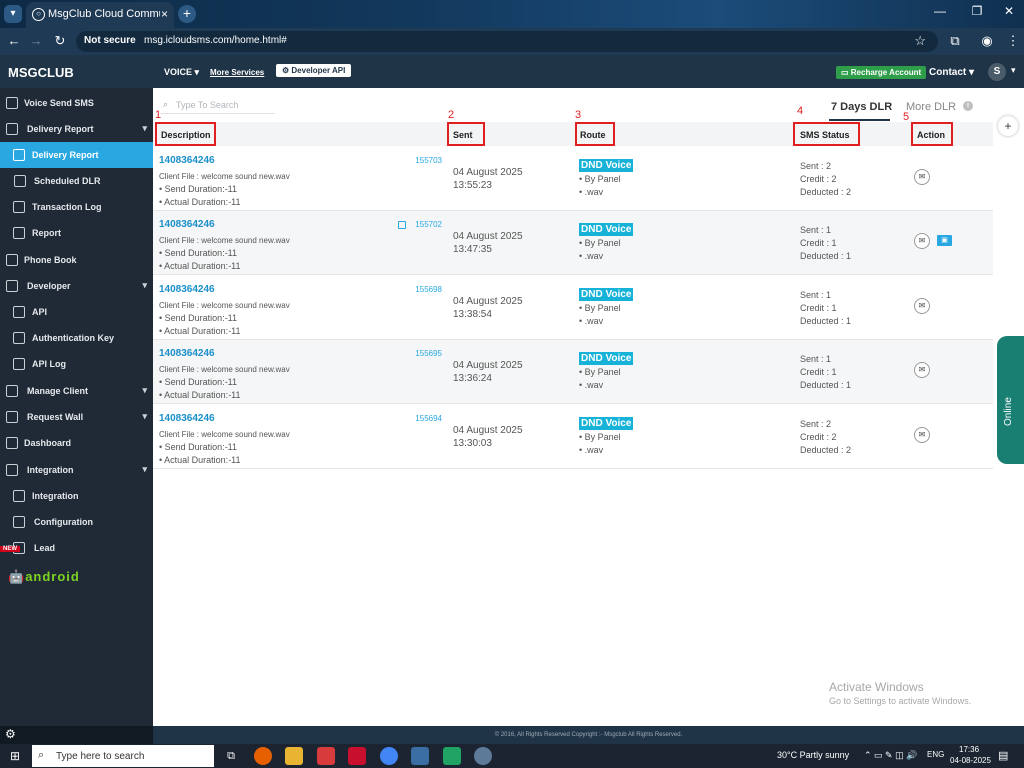  I want to click on new-badge: NEW, so click(10, 549).